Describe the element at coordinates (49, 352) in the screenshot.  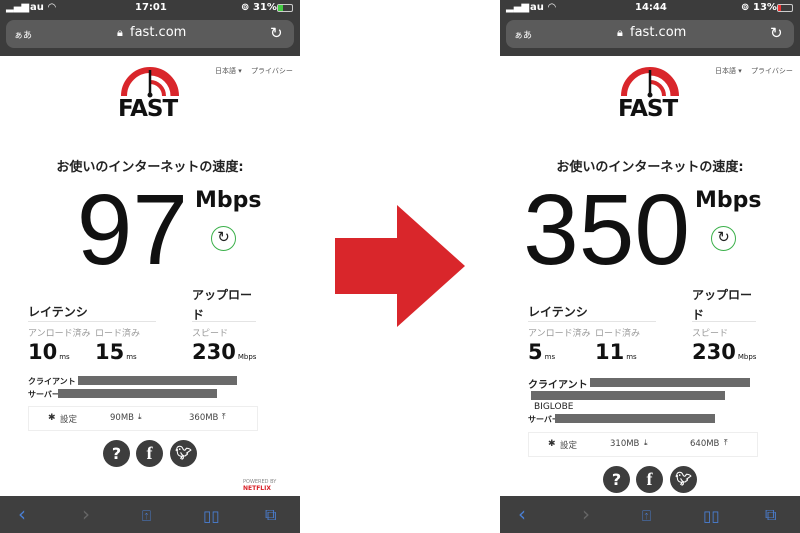
I see `unloaded-latency: 10 ms` at that location.